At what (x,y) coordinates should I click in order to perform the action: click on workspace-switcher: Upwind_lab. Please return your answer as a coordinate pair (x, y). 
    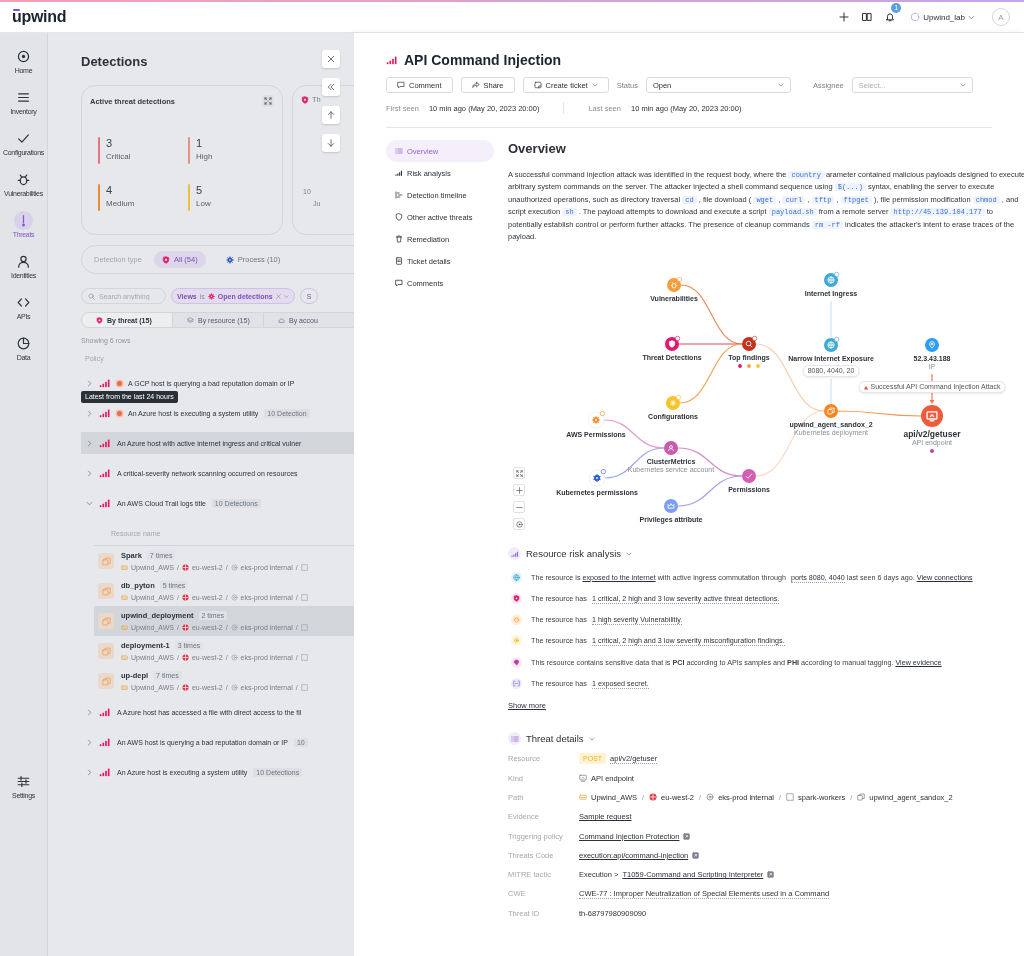
    Looking at the image, I should click on (942, 17).